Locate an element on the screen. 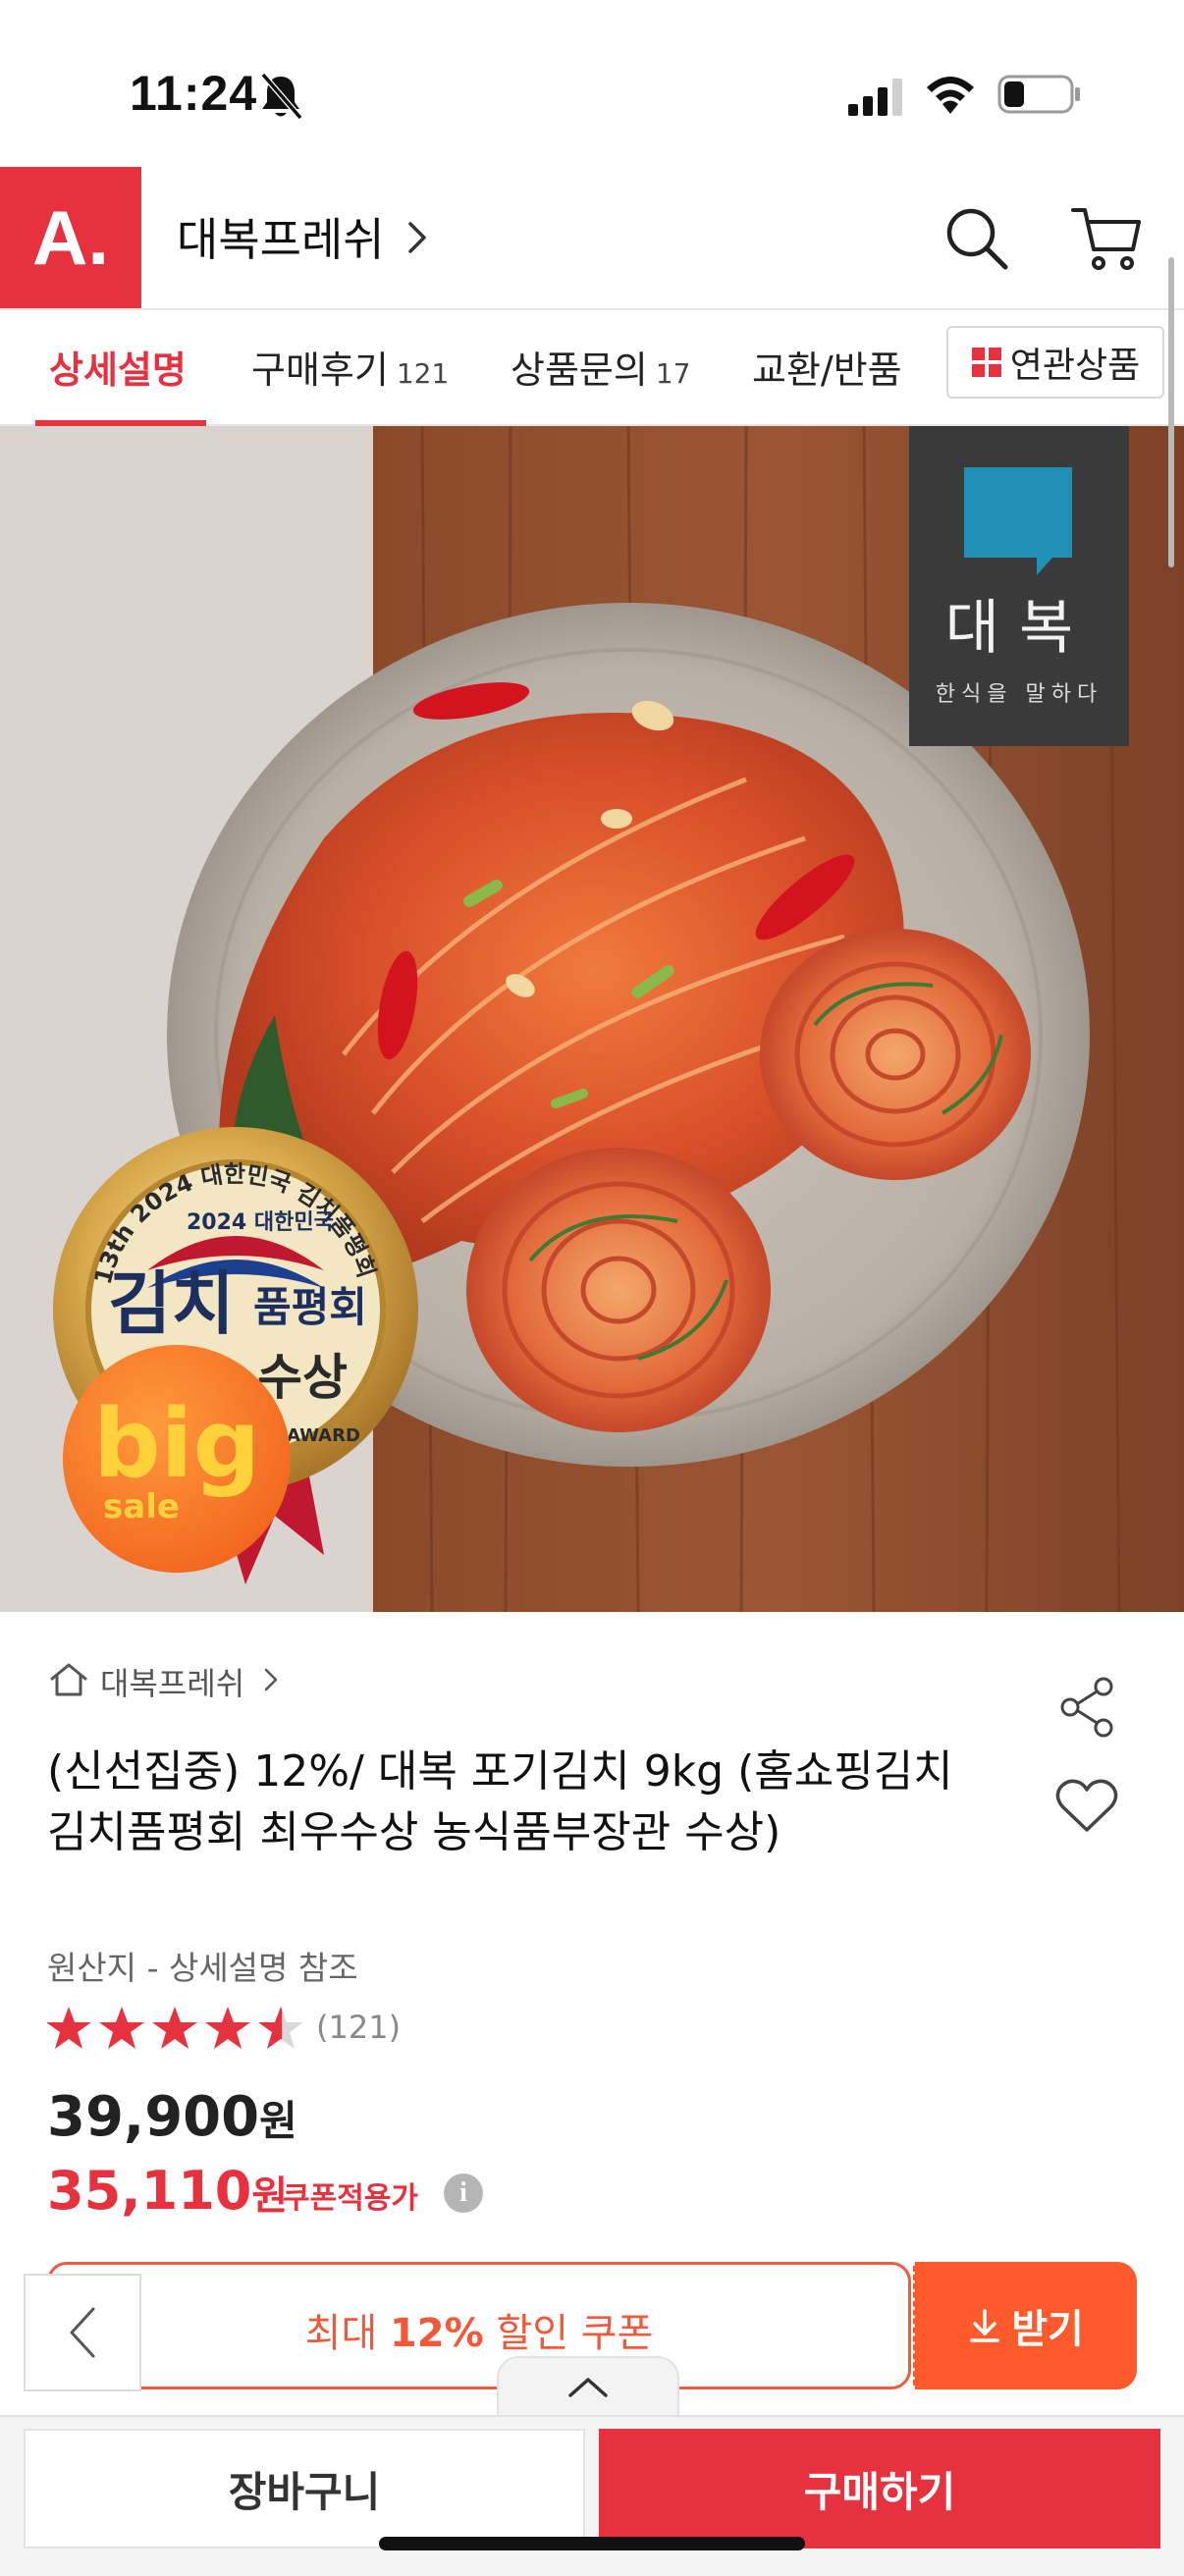  info-icon: i is located at coordinates (463, 2193).